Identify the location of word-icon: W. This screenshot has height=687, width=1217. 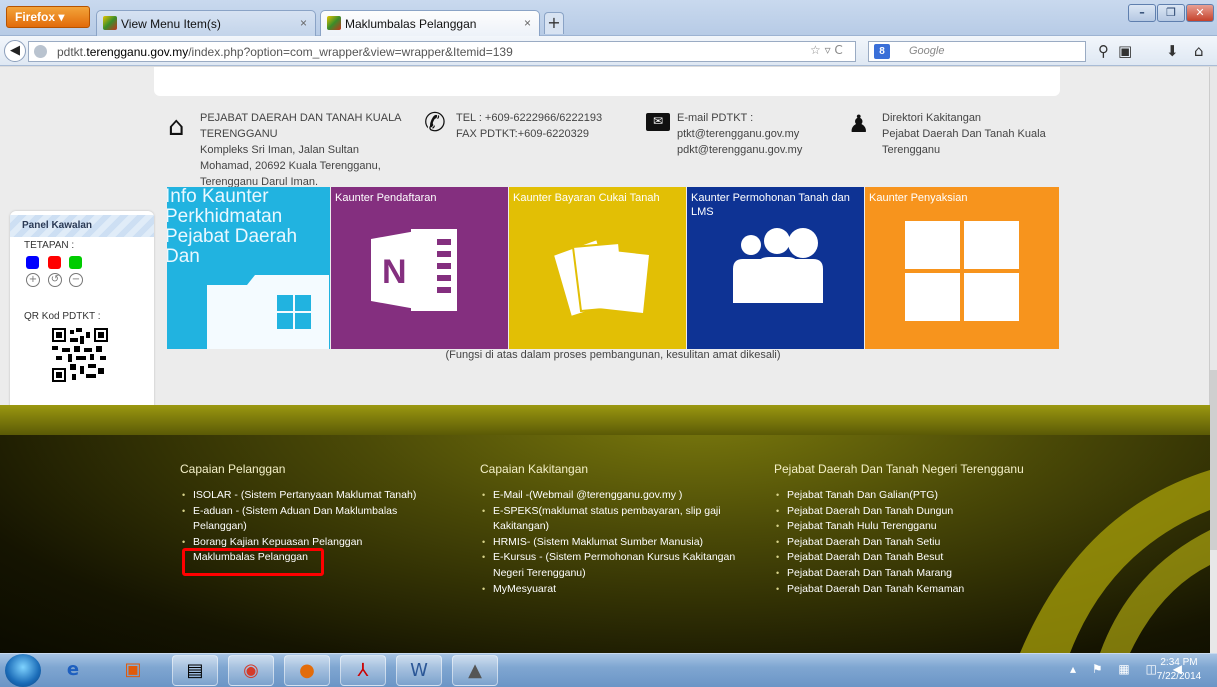
(419, 670).